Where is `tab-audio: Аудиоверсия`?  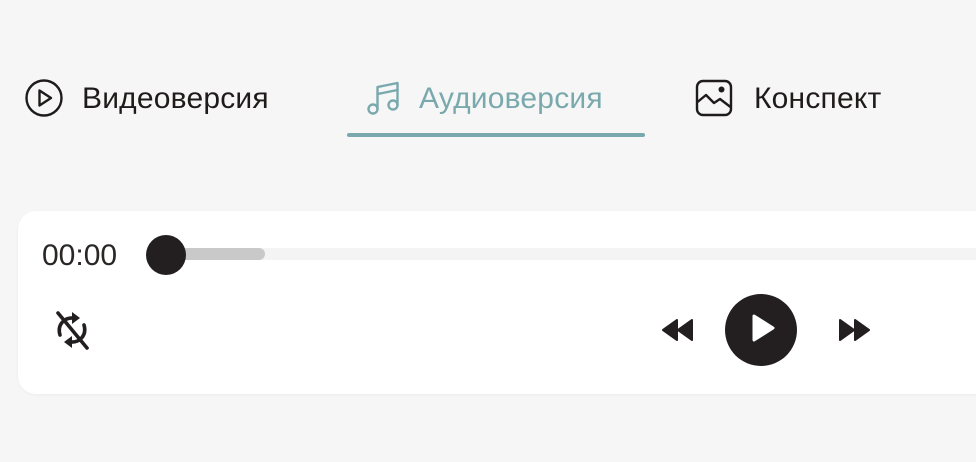
tab-audio: Аудиоверсия is located at coordinates (496, 103).